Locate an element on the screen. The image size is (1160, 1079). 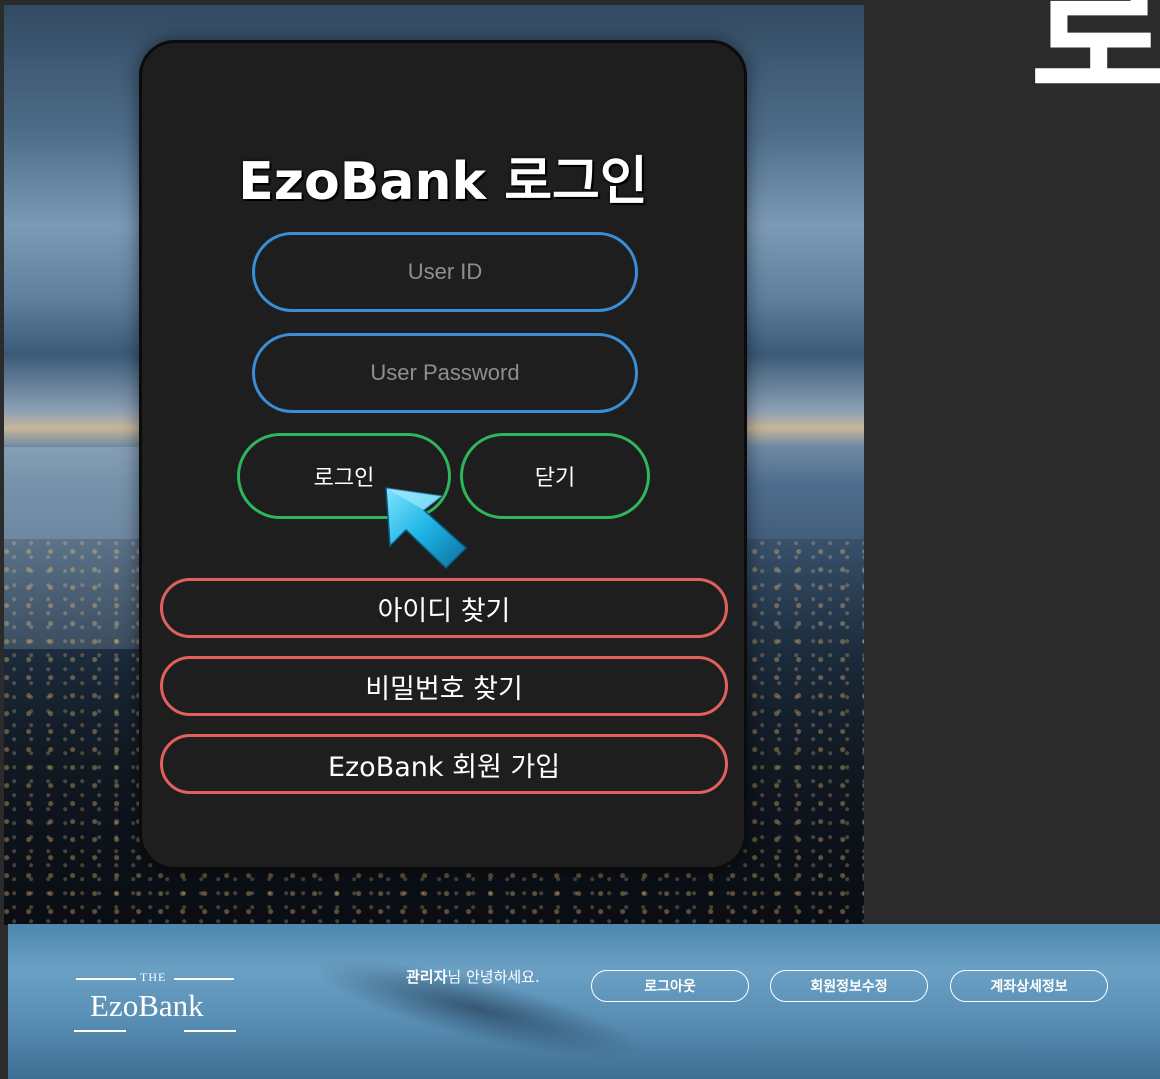
account-details-button: 계좌상세정보 is located at coordinates (1029, 986).